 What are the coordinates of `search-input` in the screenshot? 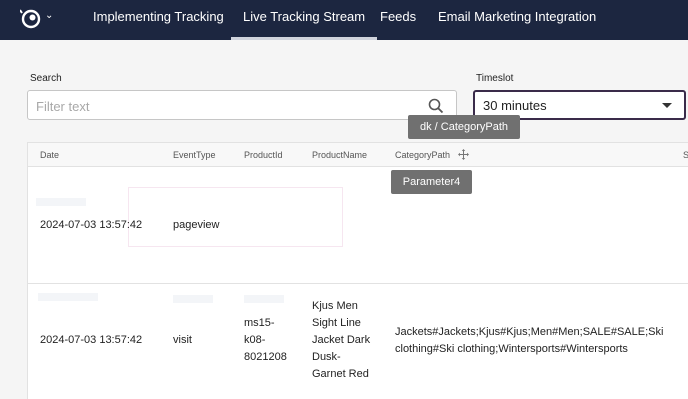 It's located at (226, 106).